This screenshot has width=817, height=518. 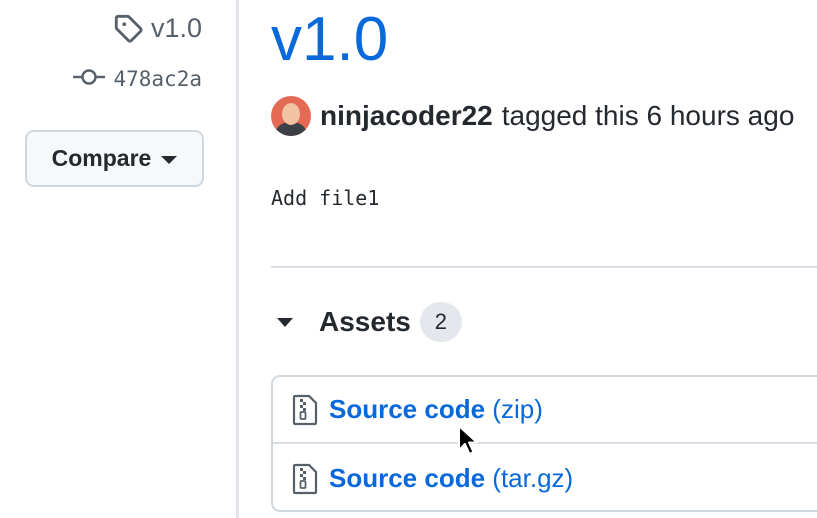 I want to click on mouse-pointer-icon, so click(x=468, y=443).